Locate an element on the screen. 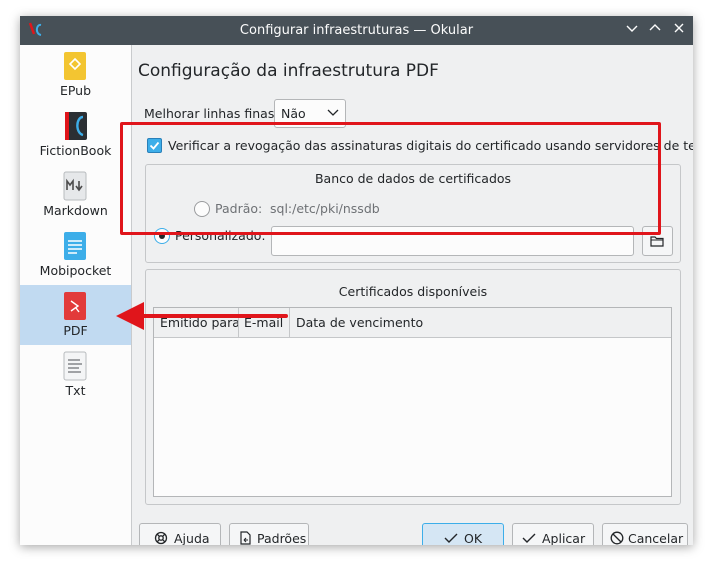 The height and width of the screenshot is (569, 713). ok-button-label: OK is located at coordinates (473, 538).